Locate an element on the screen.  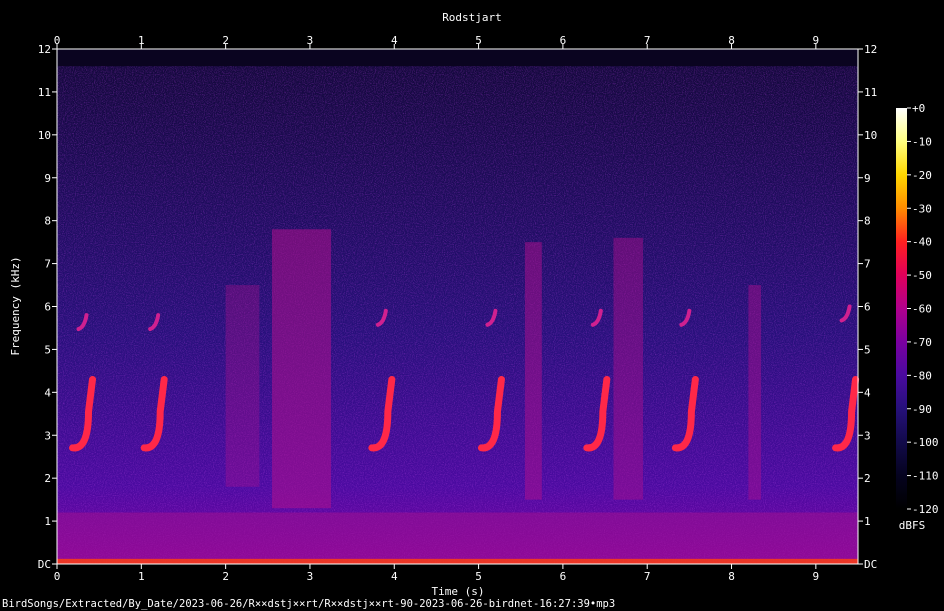
y-tick-label-right-6: 6 is located at coordinates (867, 307).